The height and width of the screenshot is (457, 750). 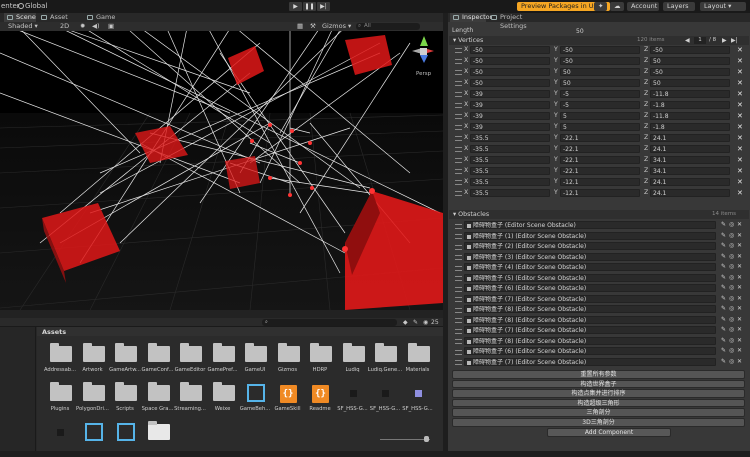 I want to click on assets-header: Assets, so click(x=54, y=332).